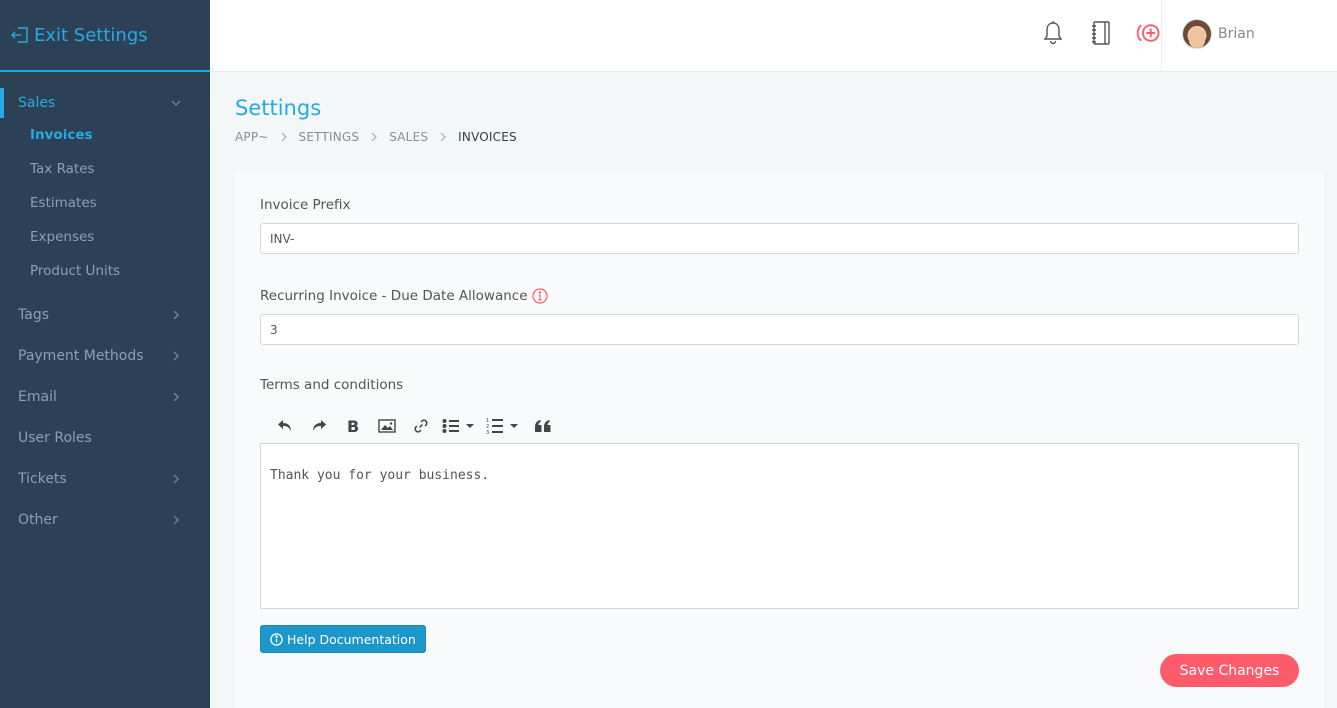  I want to click on bullet-list-icon, so click(450, 426).